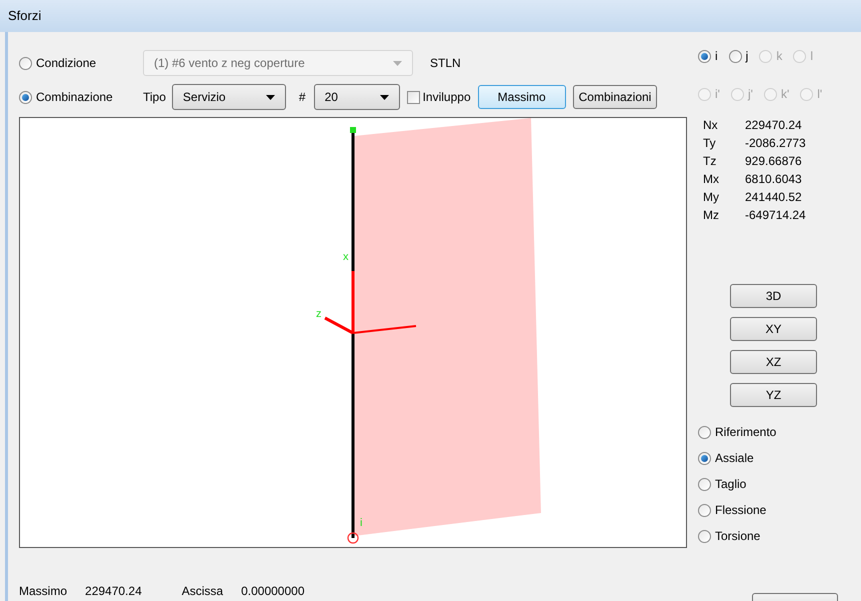 The image size is (861, 601). I want to click on force-name: Ty, so click(710, 143).